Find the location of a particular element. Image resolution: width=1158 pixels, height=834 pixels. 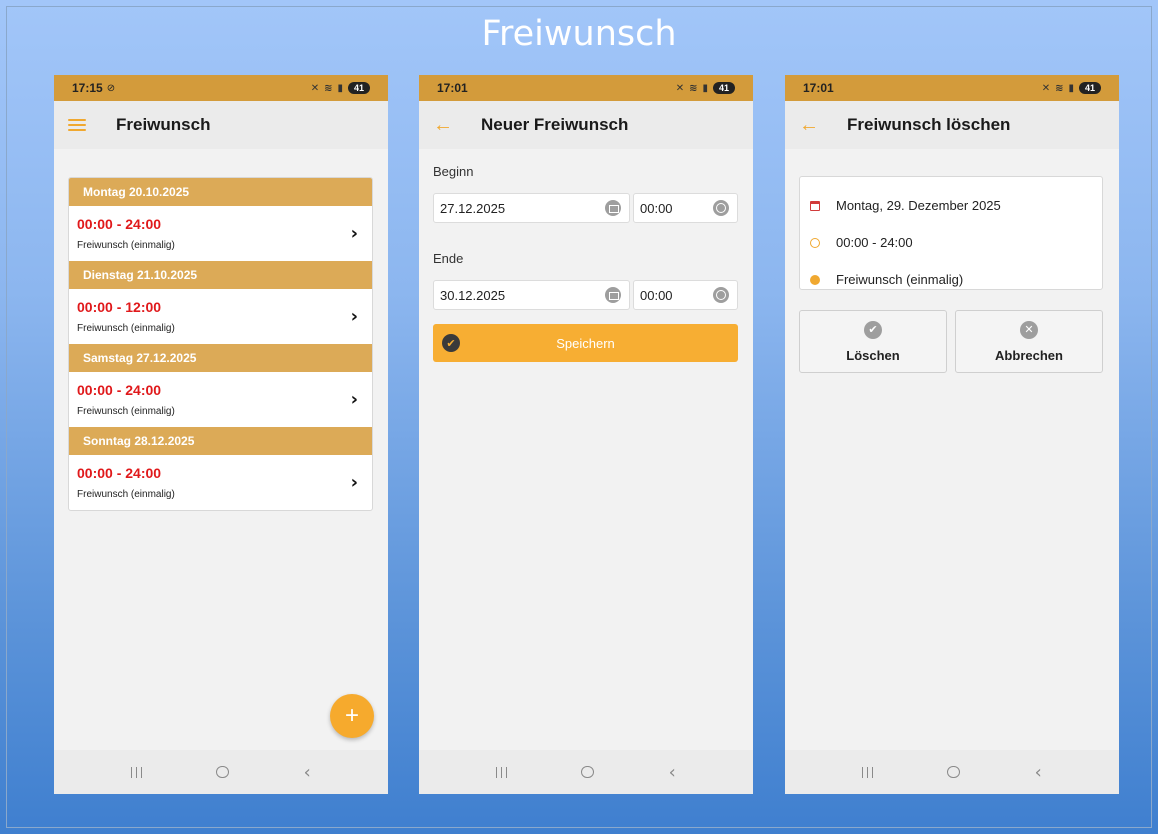

cancel-label: Abbrechen is located at coordinates (1029, 355).